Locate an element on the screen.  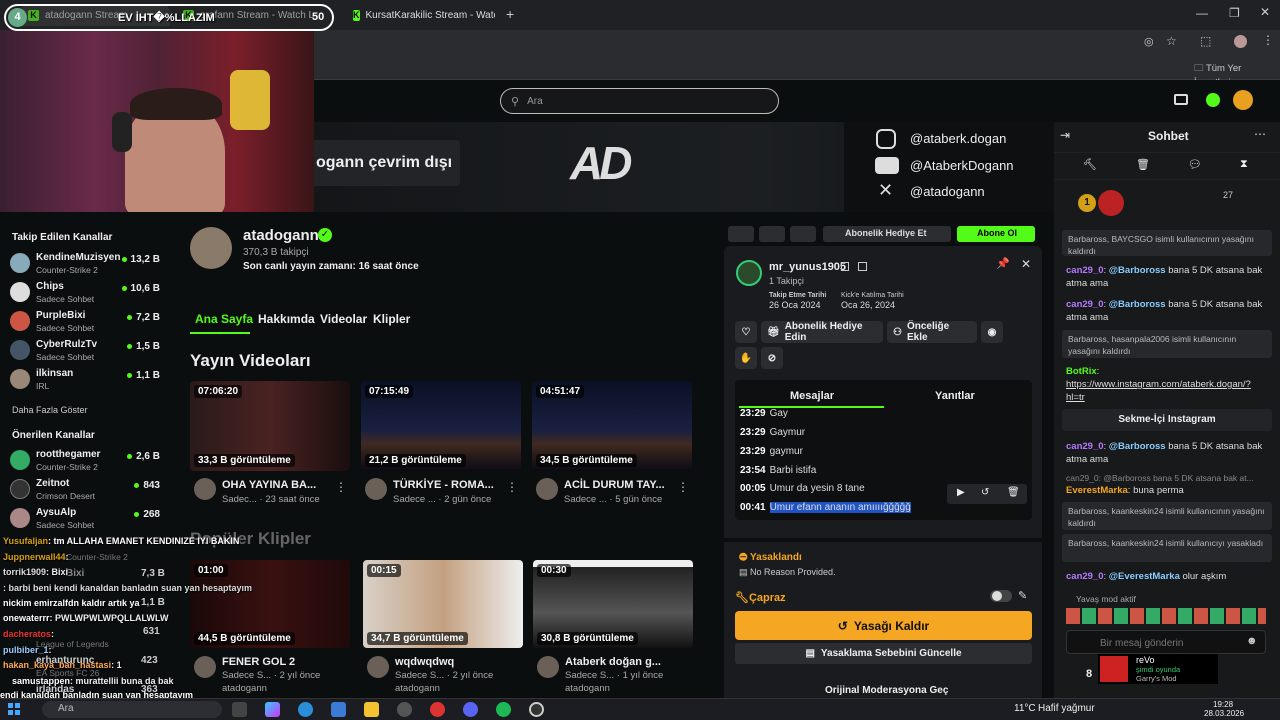
chrome-icon is located at coordinates (437, 709).